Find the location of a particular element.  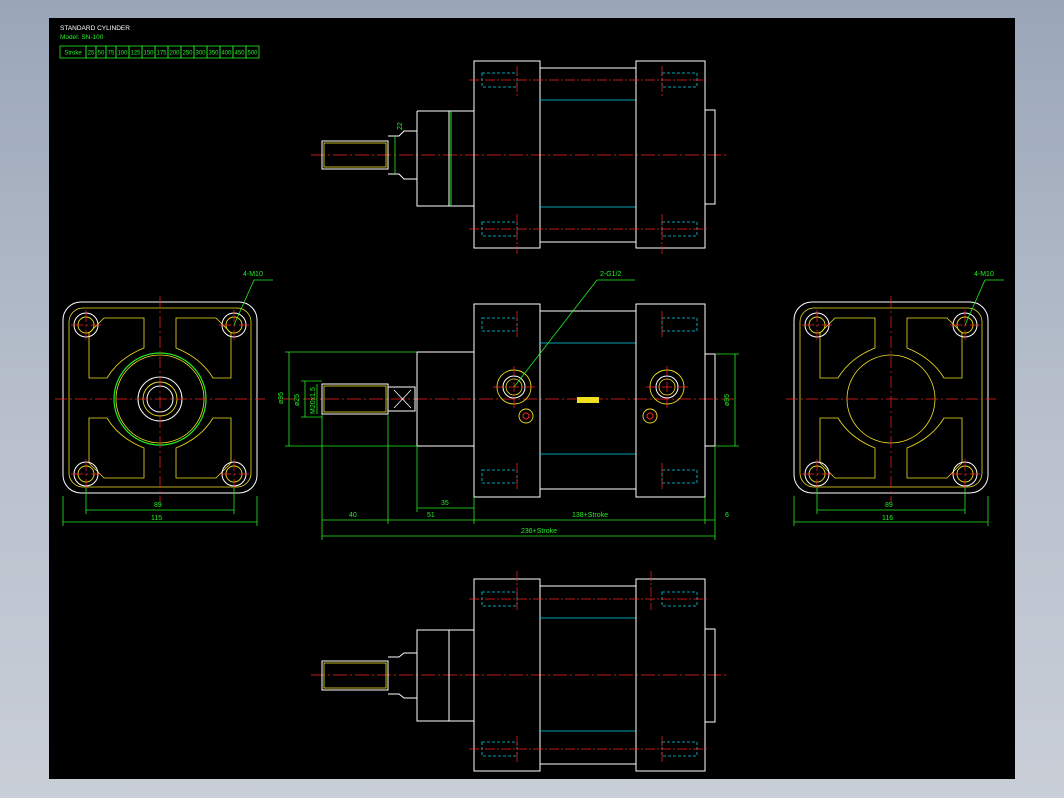

front-cushion-left is located at coordinates (526, 416).